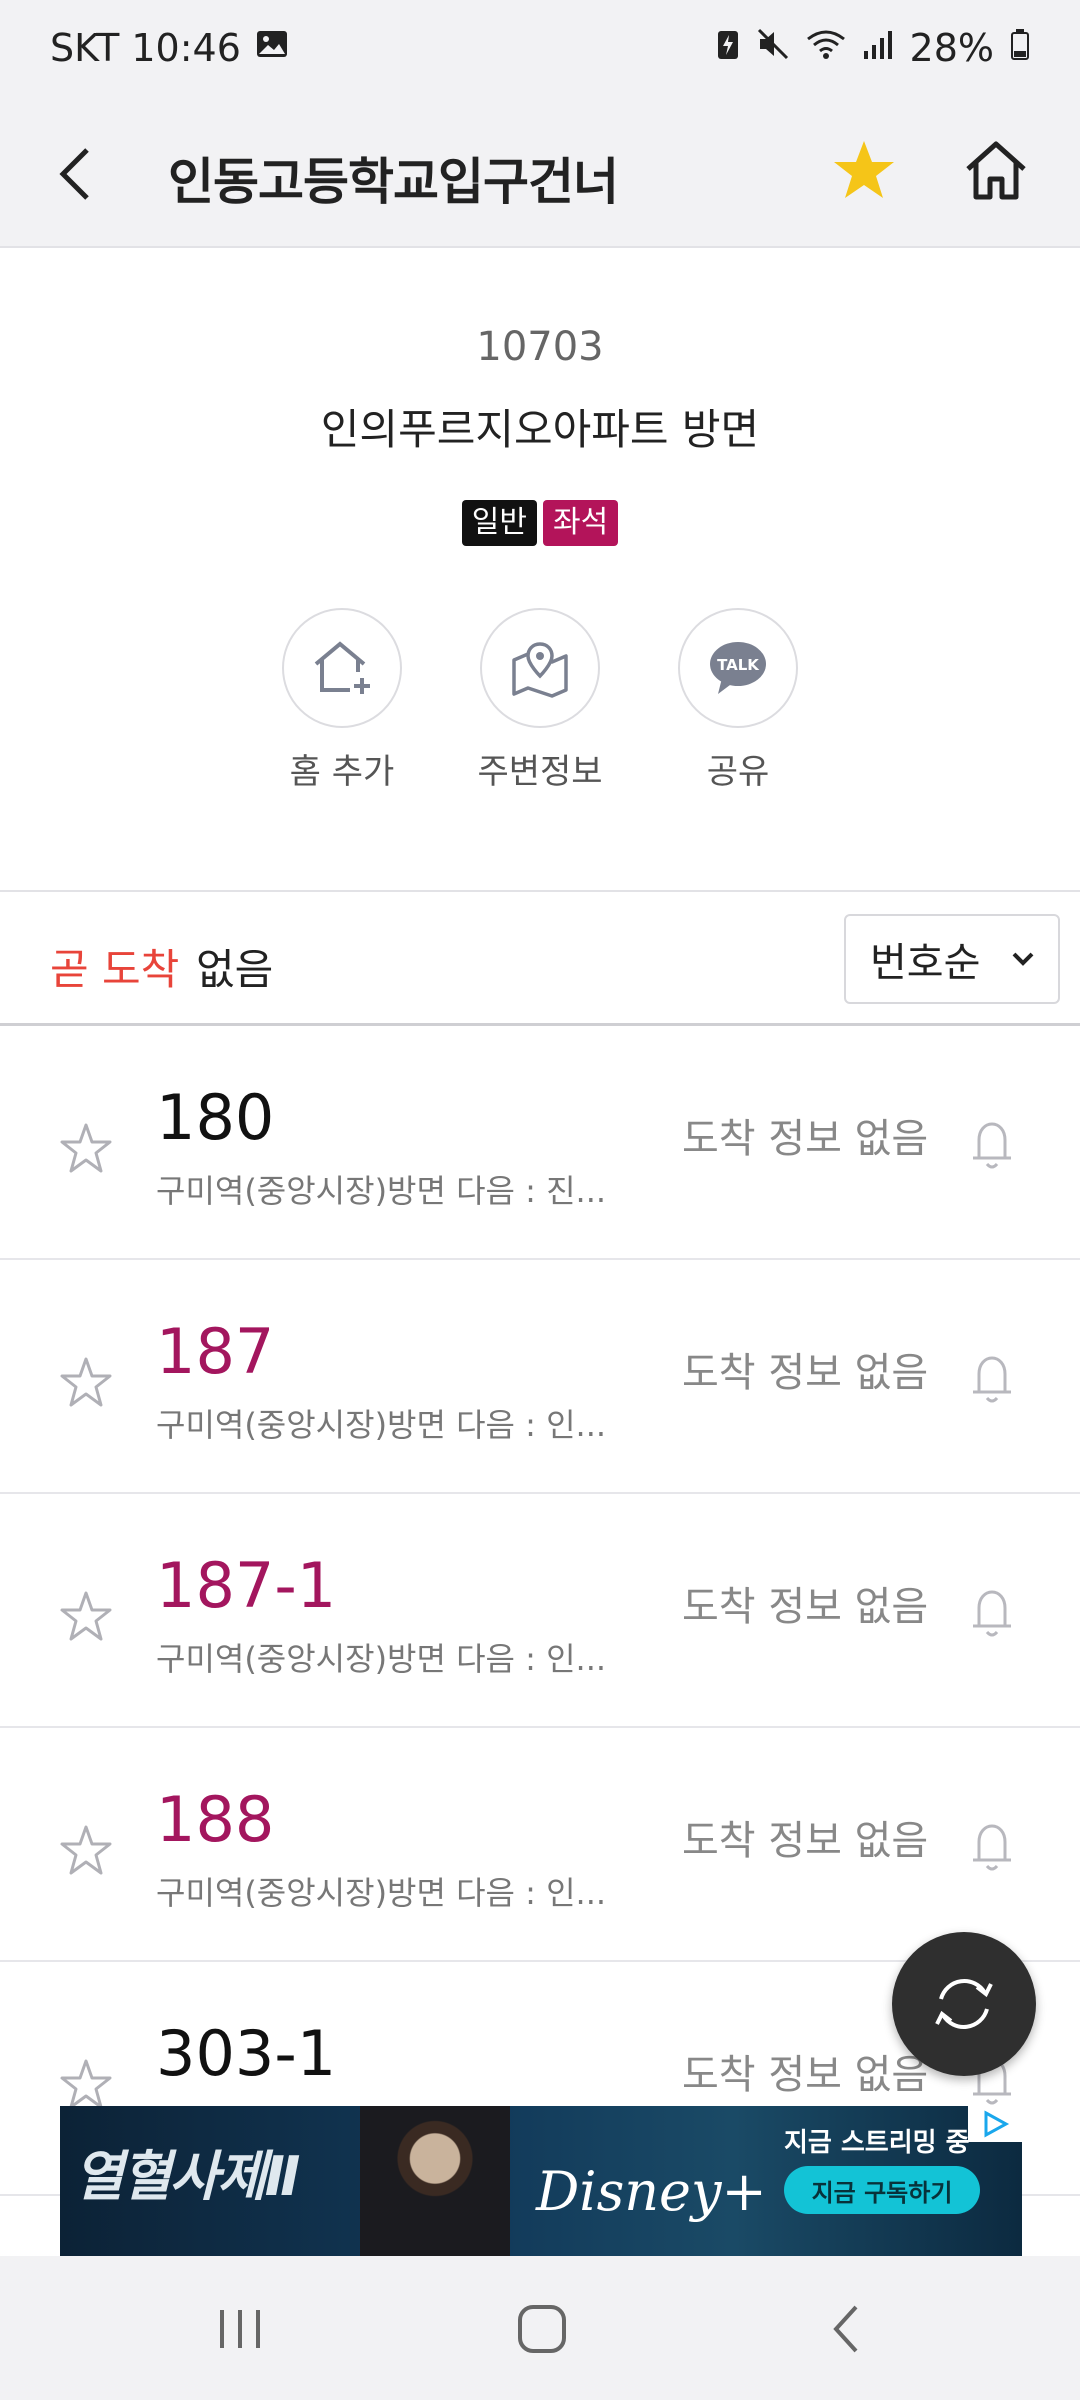 This screenshot has height=2400, width=1080. I want to click on app-header: 인동고등학교입구건너, so click(540, 174).